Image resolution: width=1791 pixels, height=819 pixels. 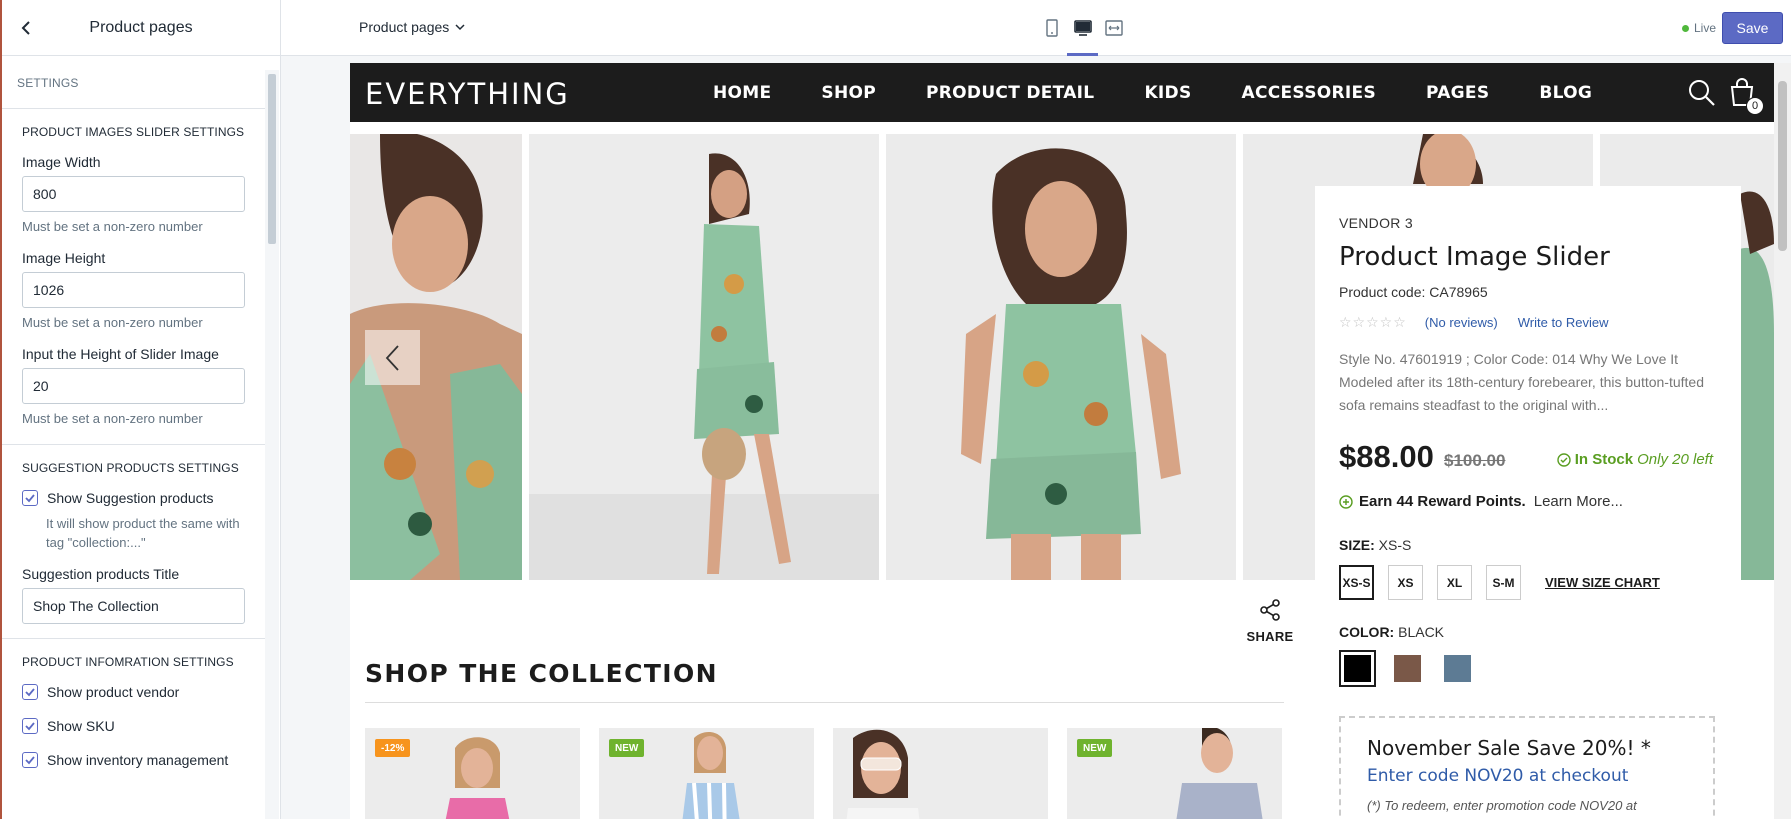 I want to click on no-reviews-link: (No reviews), so click(x=1461, y=322).